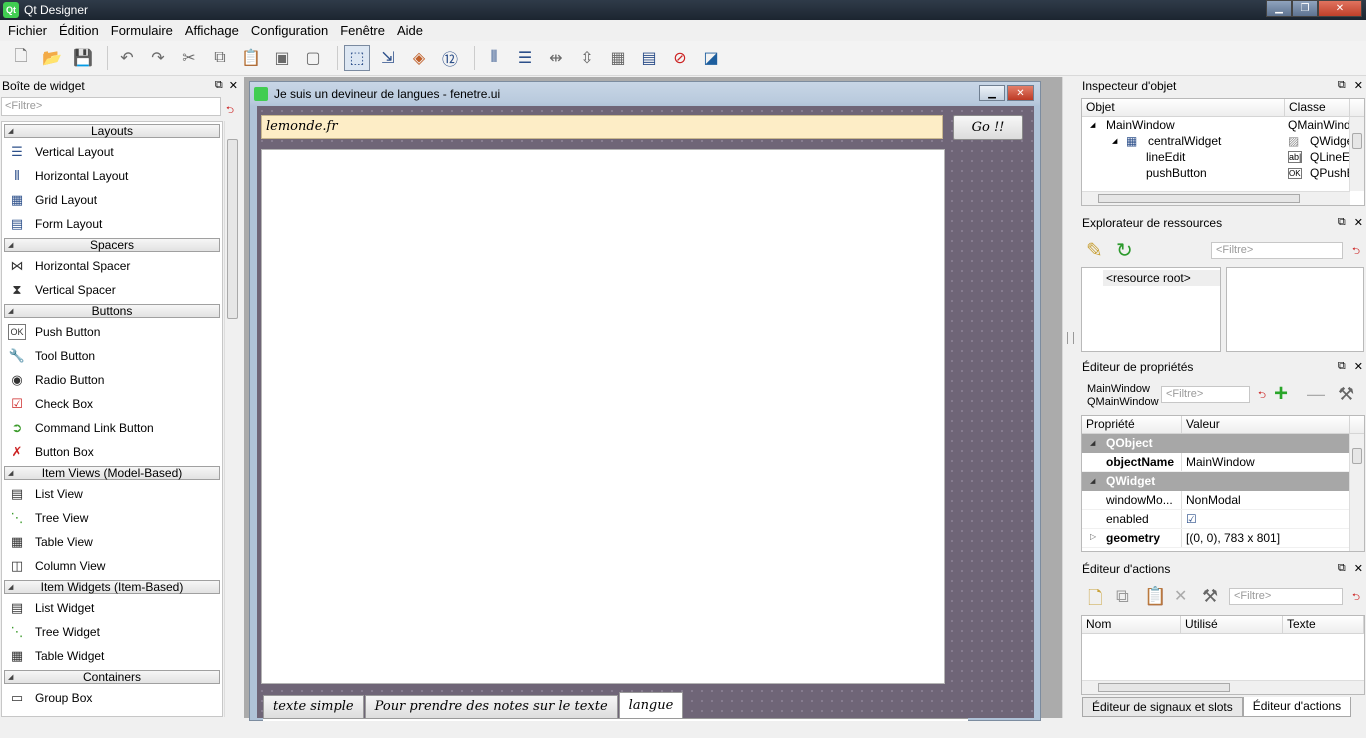  Describe the element at coordinates (988, 127) in the screenshot. I see `go-button: Go !!` at that location.